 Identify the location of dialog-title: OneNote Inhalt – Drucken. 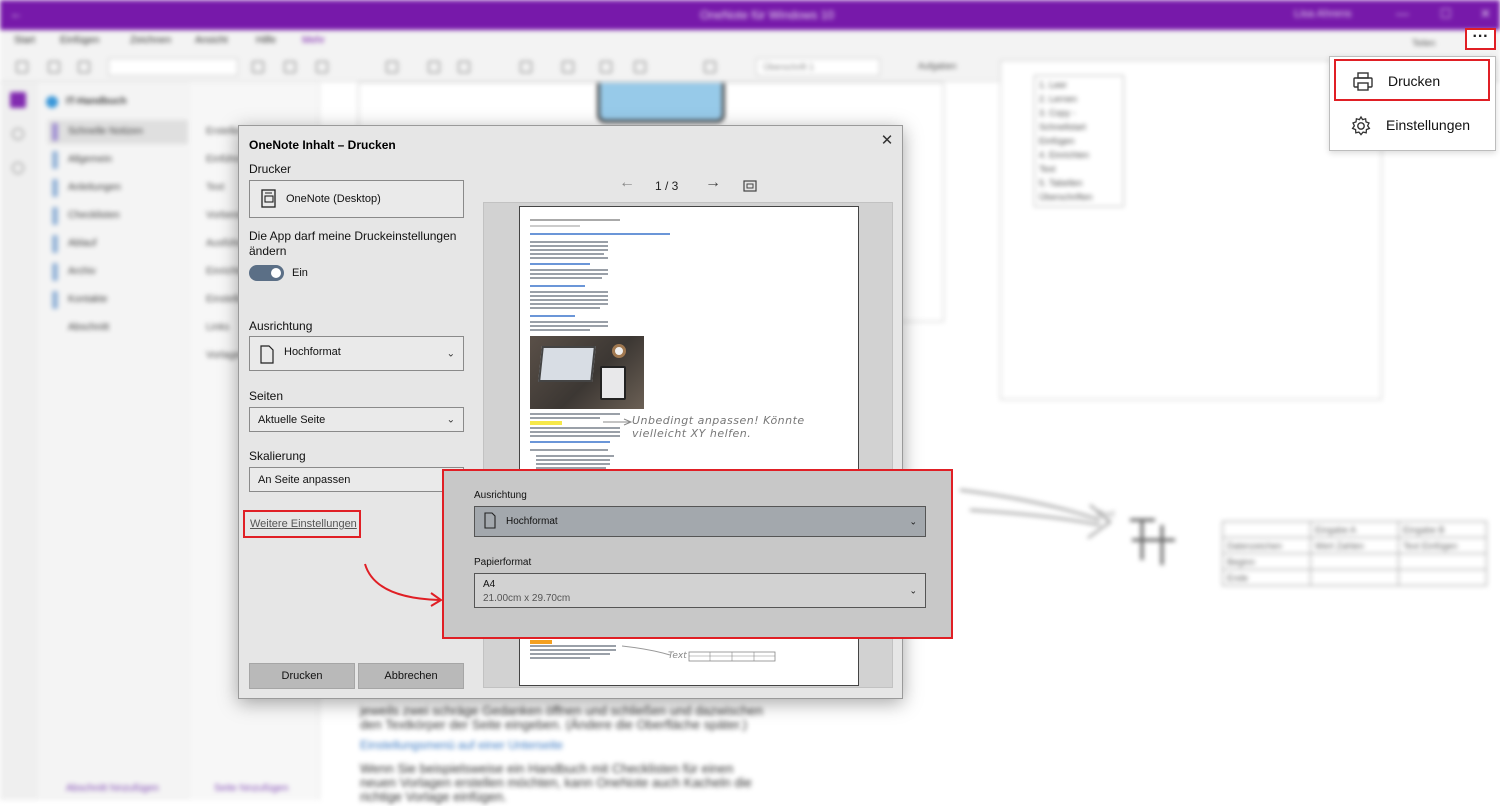
(322, 145).